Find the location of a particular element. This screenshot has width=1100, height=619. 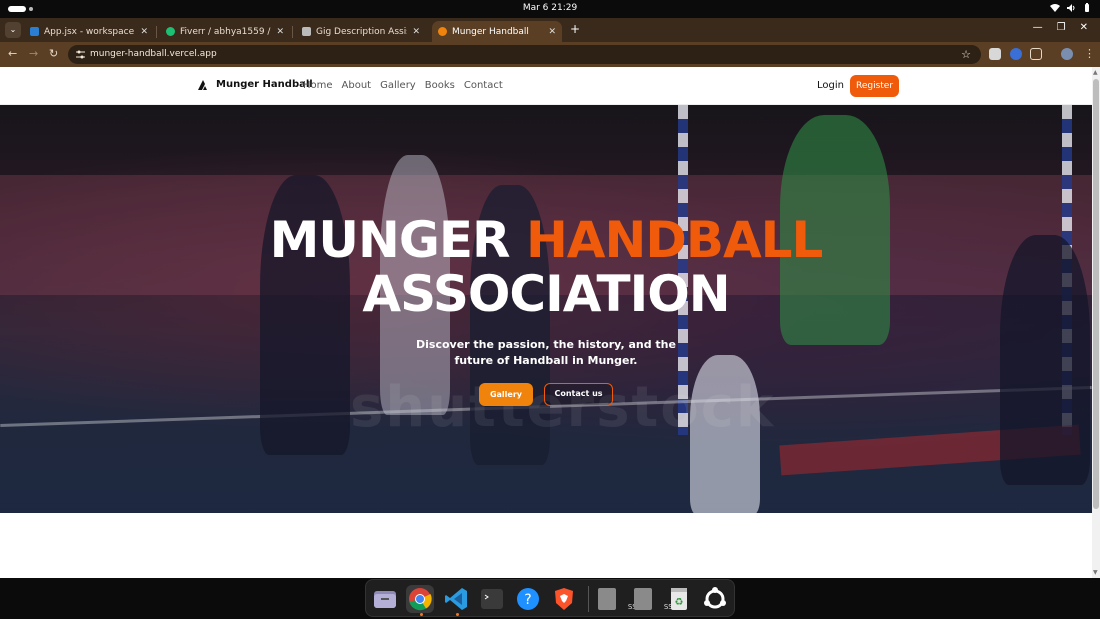

tab-title: App.jsx - workspace - Co is located at coordinates (89, 31).